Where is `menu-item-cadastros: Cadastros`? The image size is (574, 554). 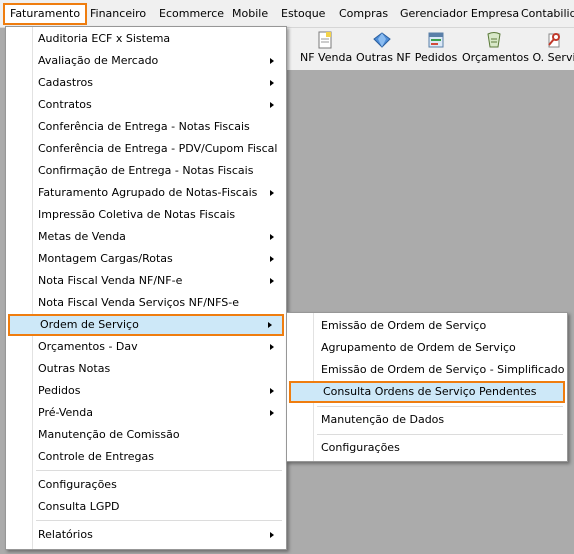 menu-item-cadastros: Cadastros is located at coordinates (146, 83).